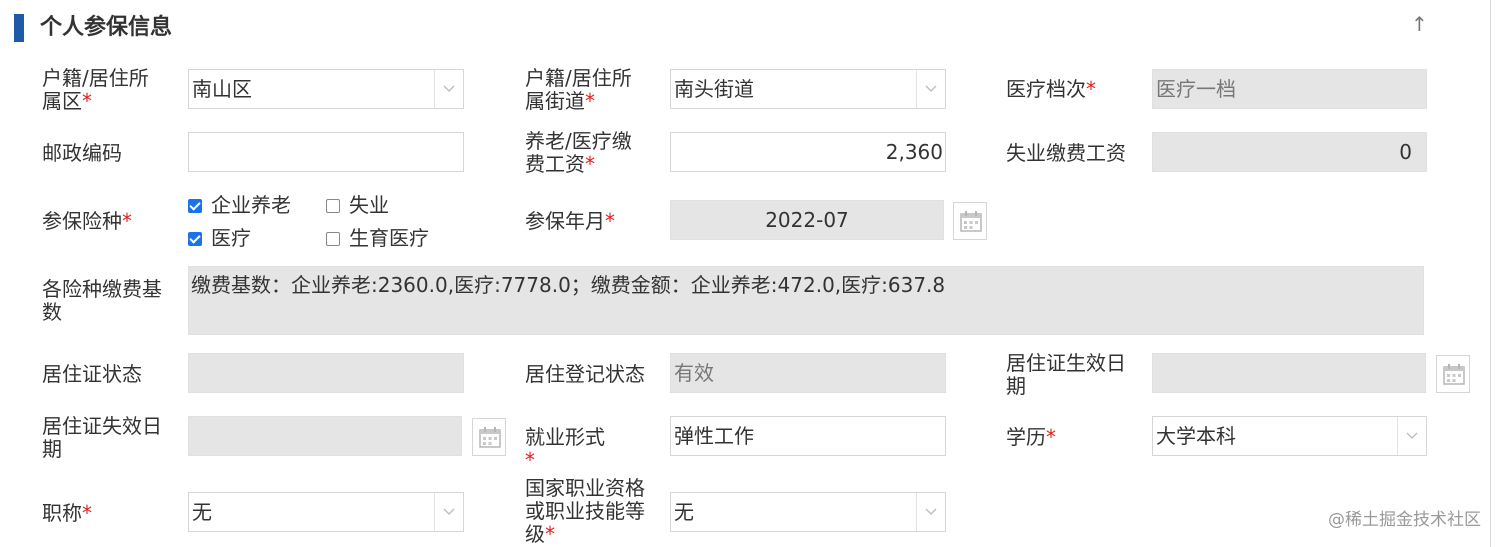 The height and width of the screenshot is (547, 1507). What do you see at coordinates (808, 436) in the screenshot?
I see `employment-form-input: 弹性工作` at bounding box center [808, 436].